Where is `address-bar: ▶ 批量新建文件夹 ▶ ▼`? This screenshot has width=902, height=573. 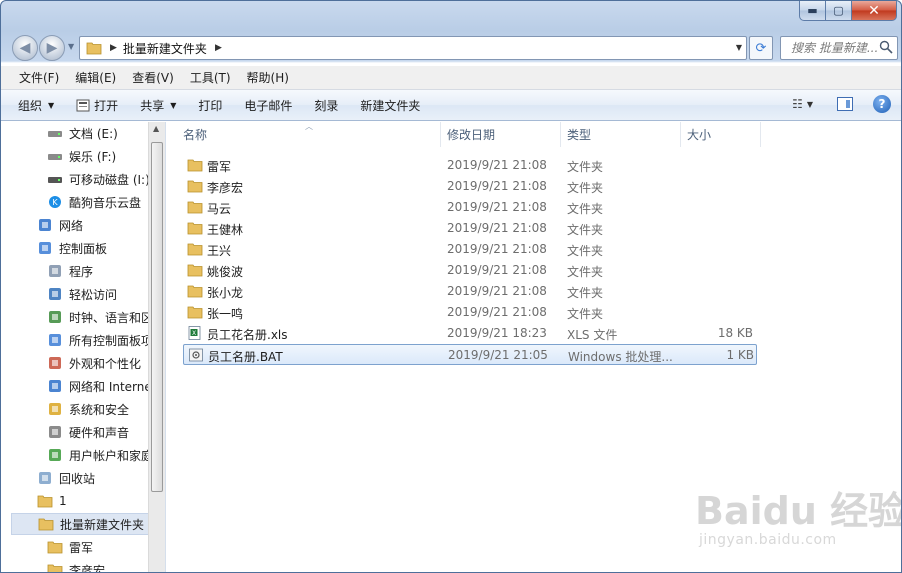 address-bar: ▶ 批量新建文件夹 ▶ ▼ is located at coordinates (413, 48).